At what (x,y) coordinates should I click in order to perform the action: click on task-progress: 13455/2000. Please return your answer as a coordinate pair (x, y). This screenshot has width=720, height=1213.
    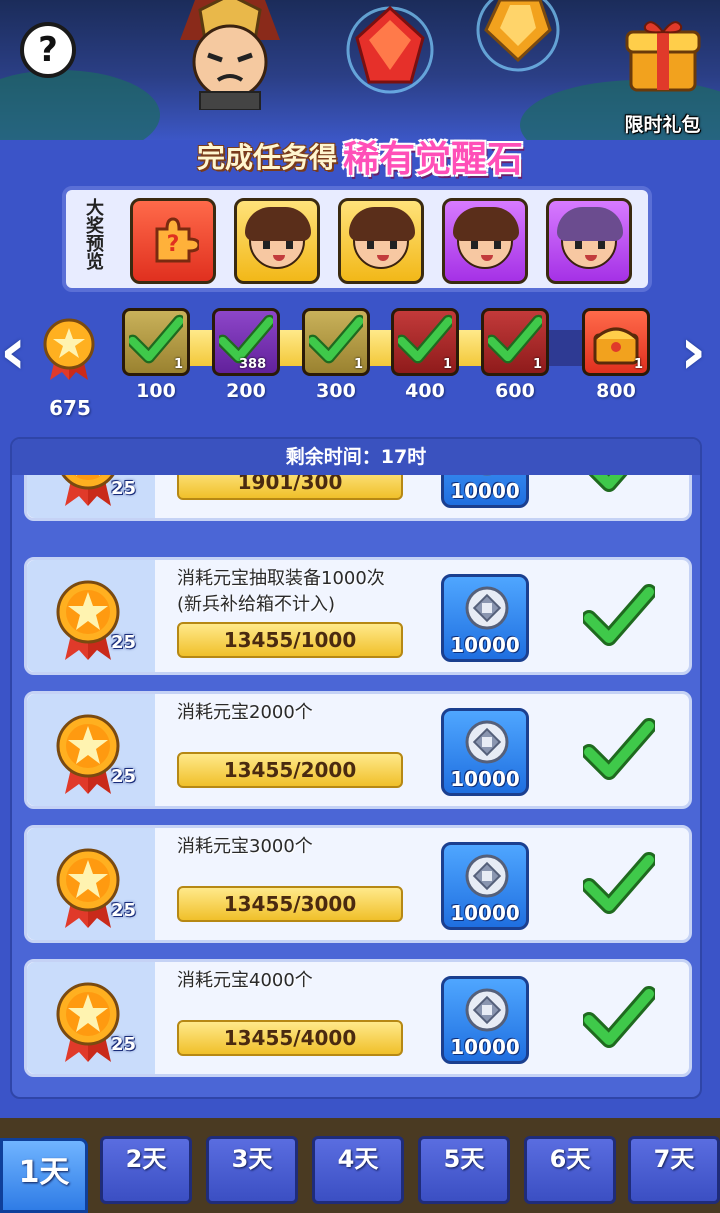
    Looking at the image, I should click on (290, 770).